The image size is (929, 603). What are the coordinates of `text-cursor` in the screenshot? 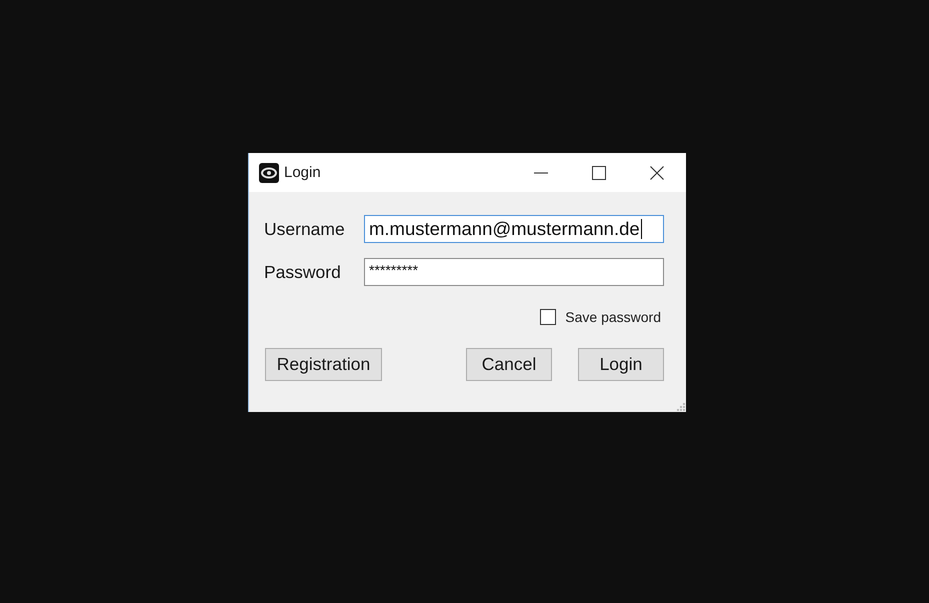 It's located at (641, 229).